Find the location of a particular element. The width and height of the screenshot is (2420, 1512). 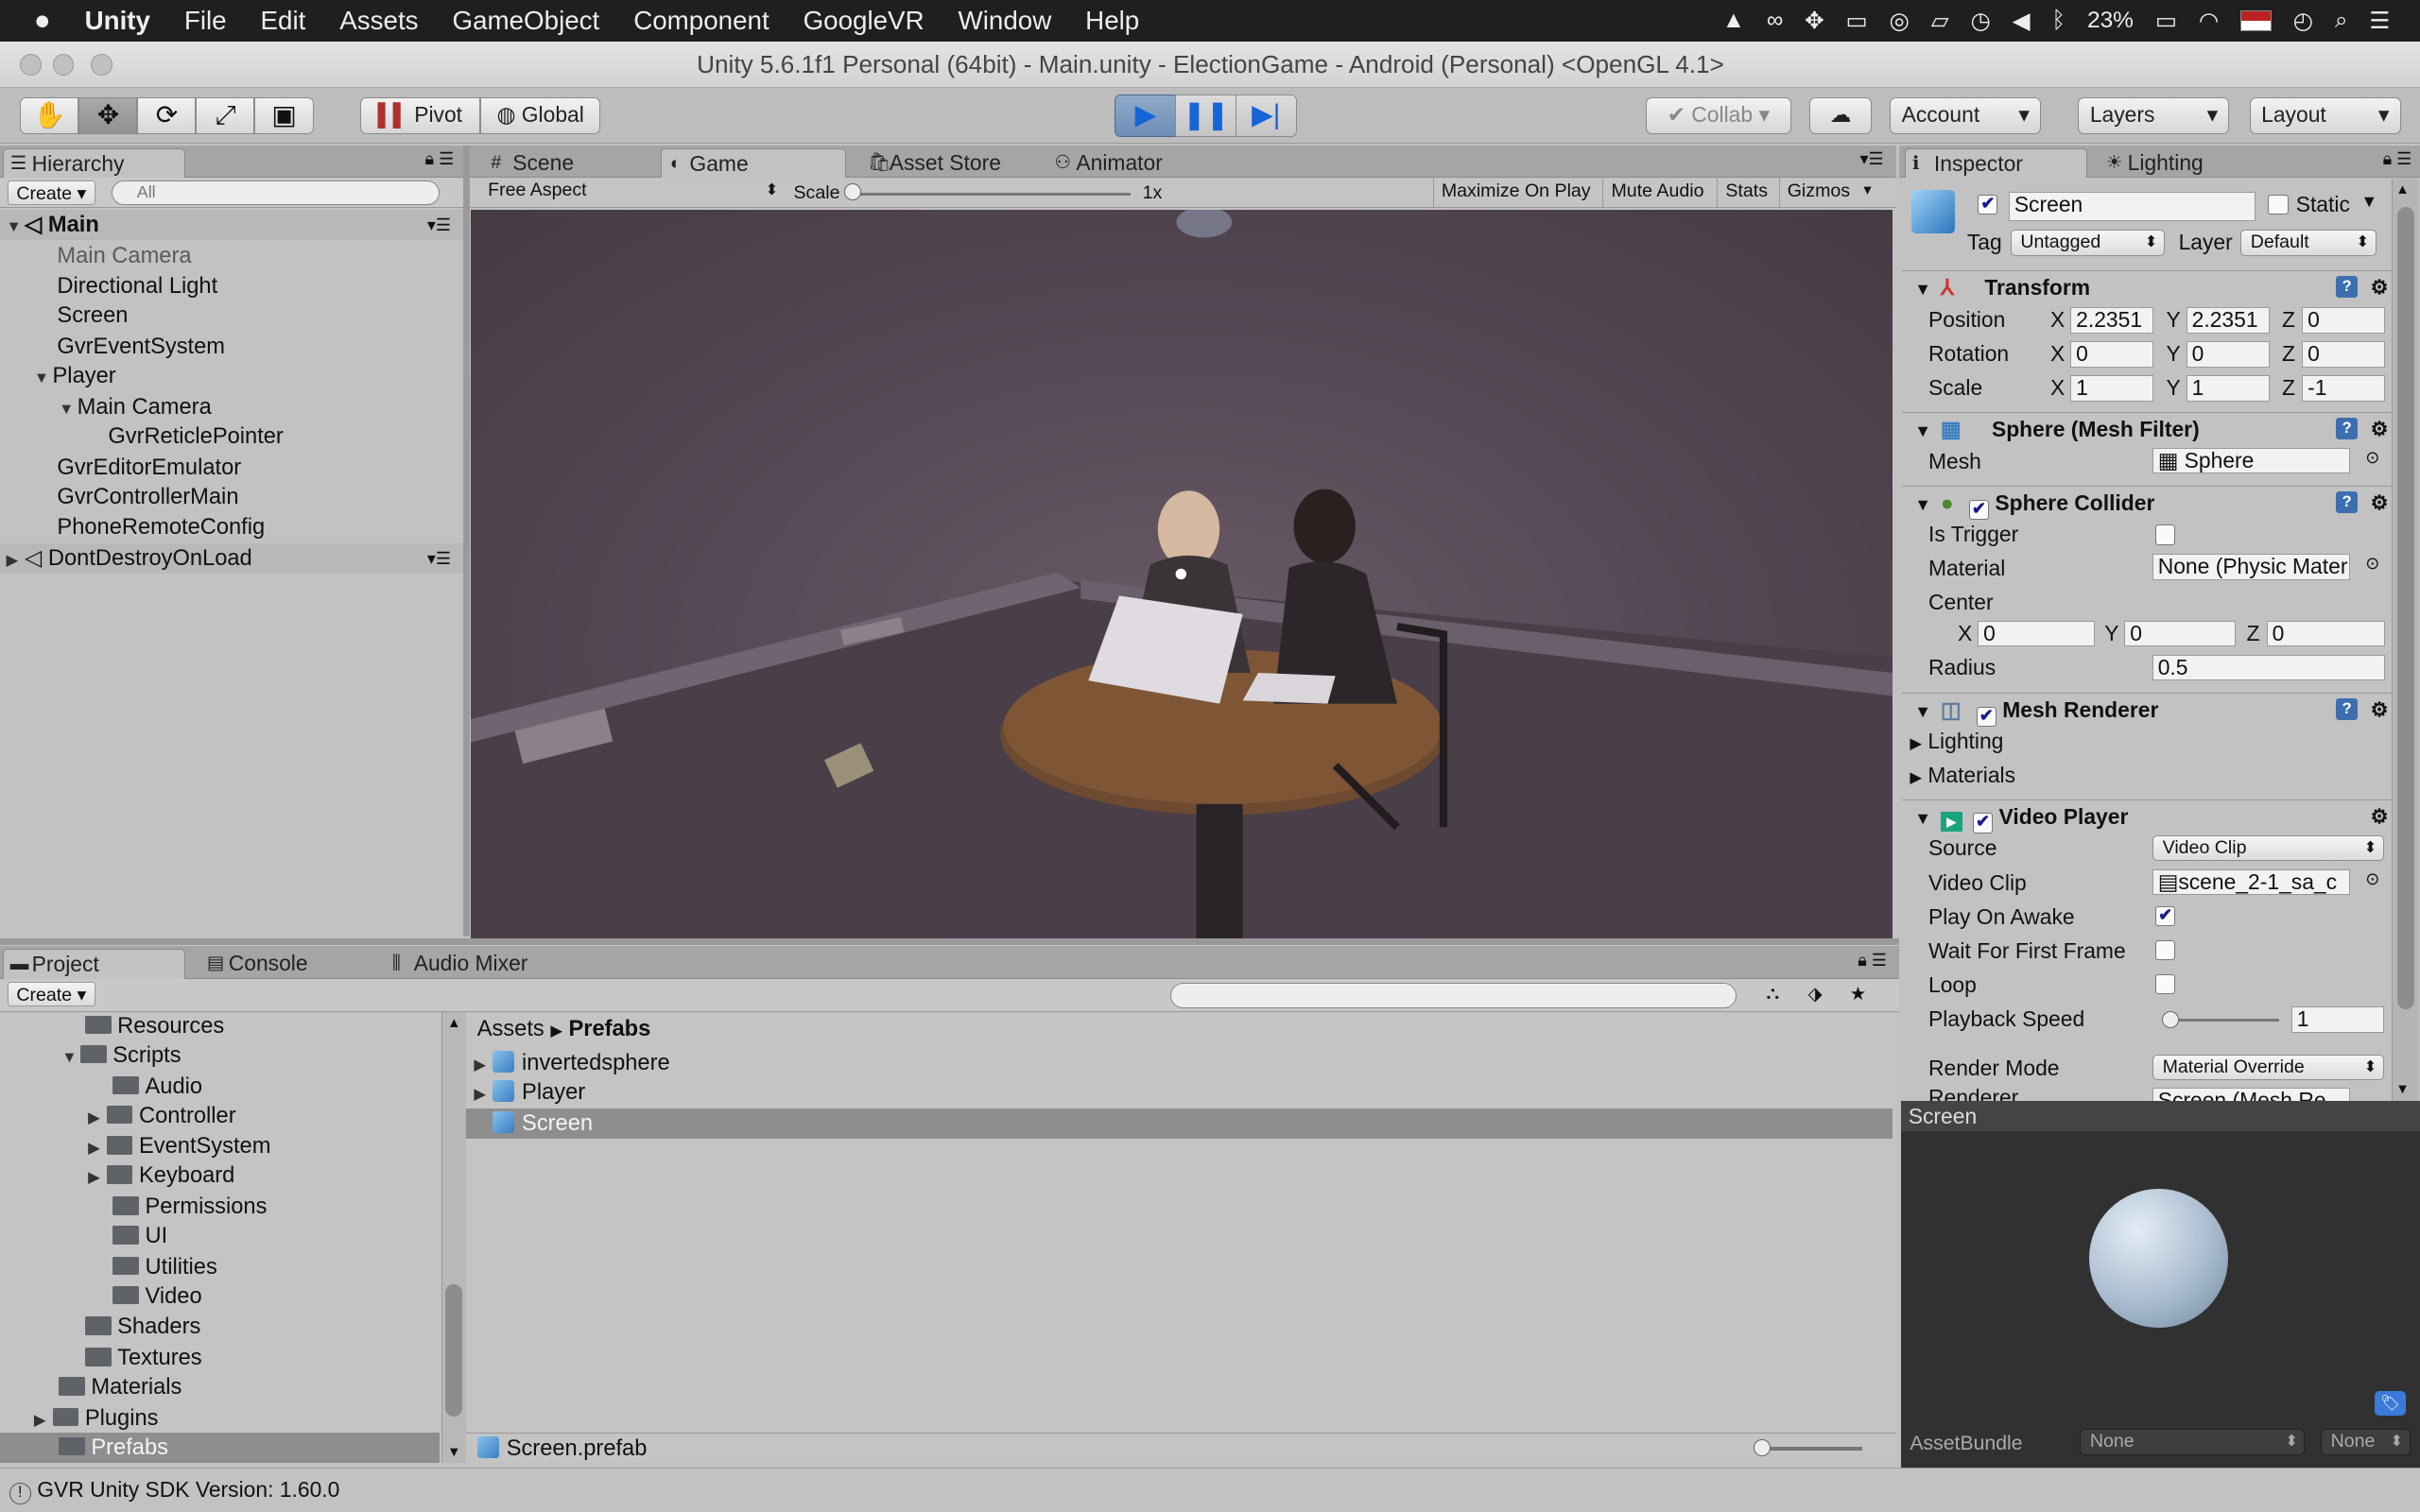

loop-checkbox is located at coordinates (2166, 983).